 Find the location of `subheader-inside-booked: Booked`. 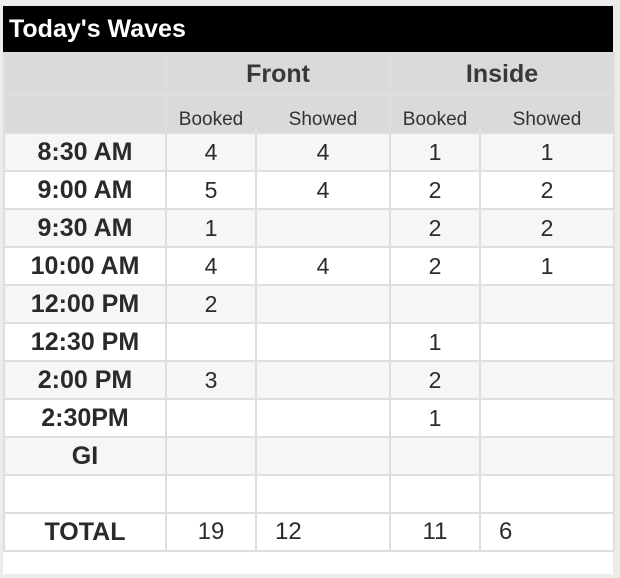

subheader-inside-booked: Booked is located at coordinates (435, 114).